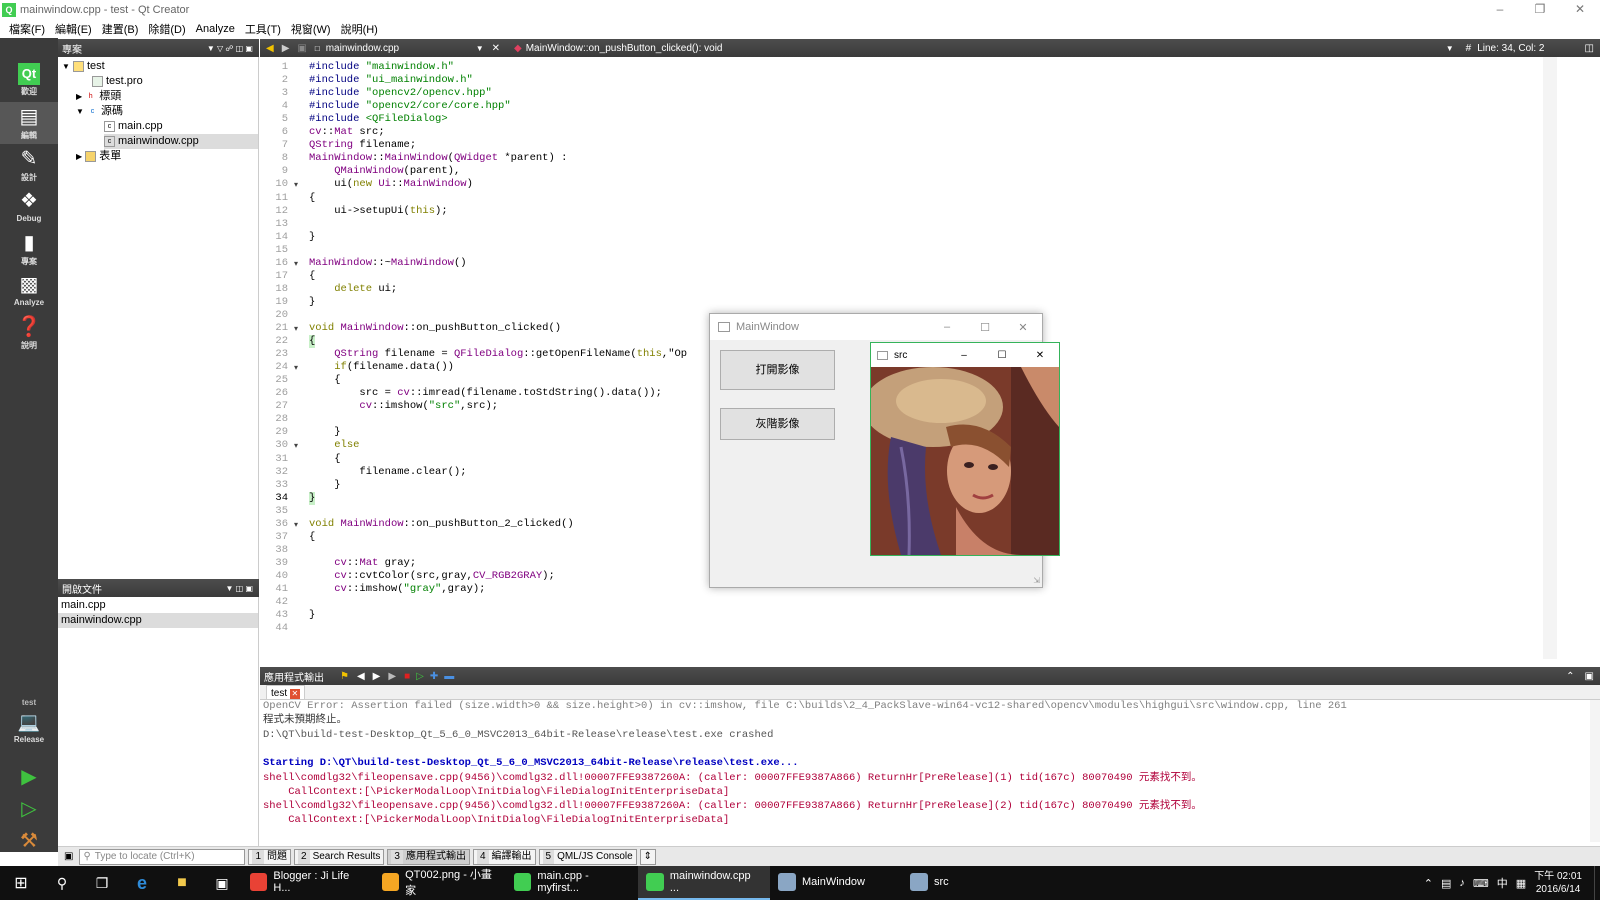 Image resolution: width=1600 pixels, height=900 pixels. What do you see at coordinates (777, 370) in the screenshot?
I see `open-image-button: 打開影像` at bounding box center [777, 370].